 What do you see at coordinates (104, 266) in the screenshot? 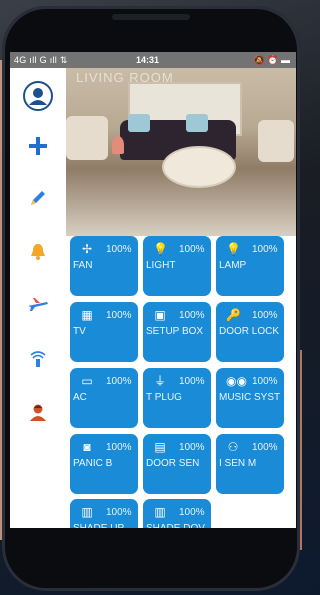
I see `device-tile: ✢ 100% FAN` at bounding box center [104, 266].